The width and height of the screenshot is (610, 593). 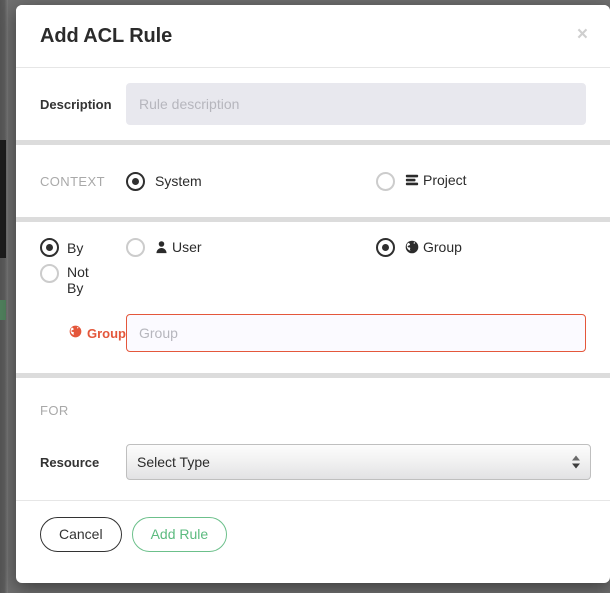 What do you see at coordinates (313, 36) in the screenshot?
I see `dialog-header: Add ACL Rule ×` at bounding box center [313, 36].